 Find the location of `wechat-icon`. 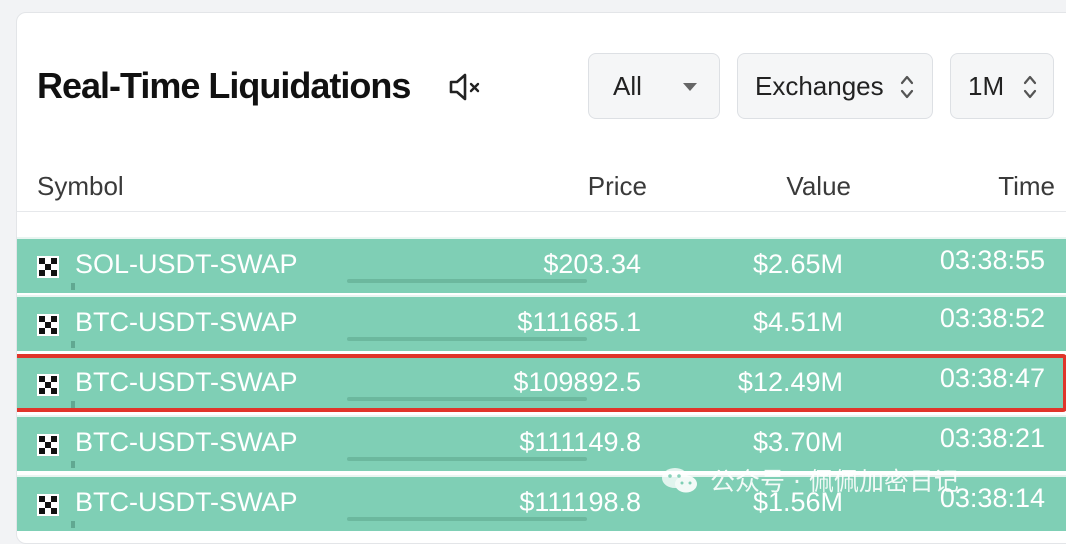

wechat-icon is located at coordinates (679, 480).